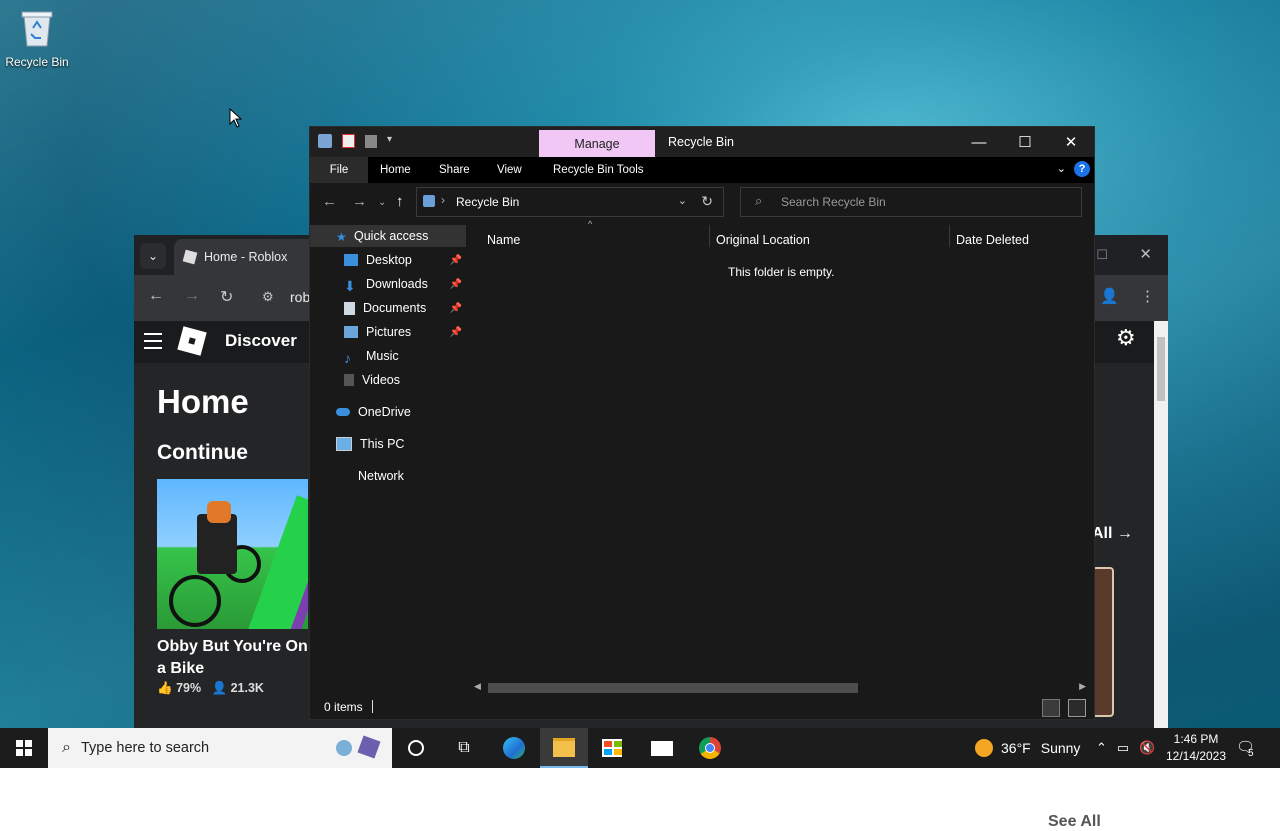 Image resolution: width=1280 pixels, height=831 pixels. Describe the element at coordinates (300, 297) in the screenshot. I see `address-bar-text: rob` at that location.